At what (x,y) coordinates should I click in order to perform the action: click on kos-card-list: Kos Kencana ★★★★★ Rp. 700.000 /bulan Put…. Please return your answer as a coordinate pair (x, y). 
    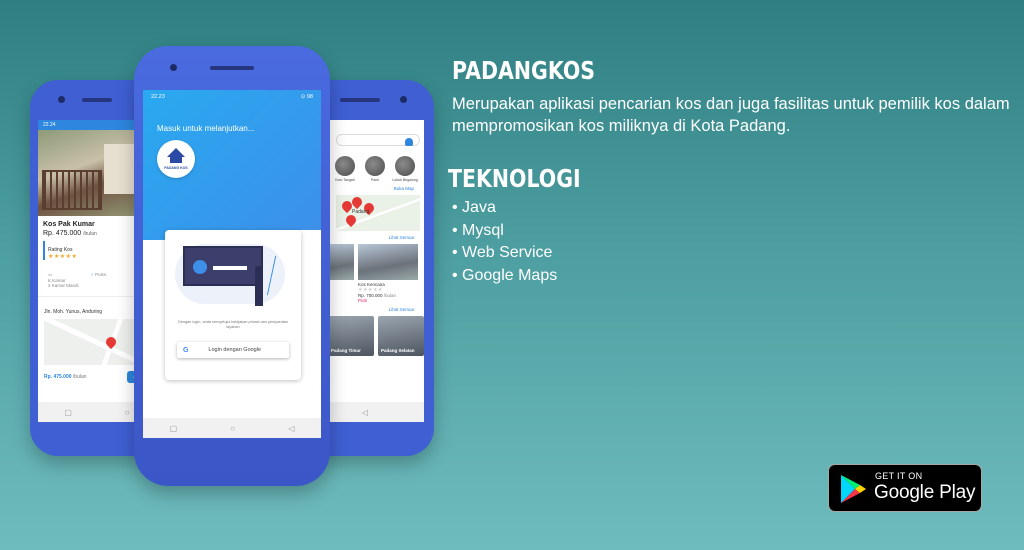
    Looking at the image, I should click on (377, 272).